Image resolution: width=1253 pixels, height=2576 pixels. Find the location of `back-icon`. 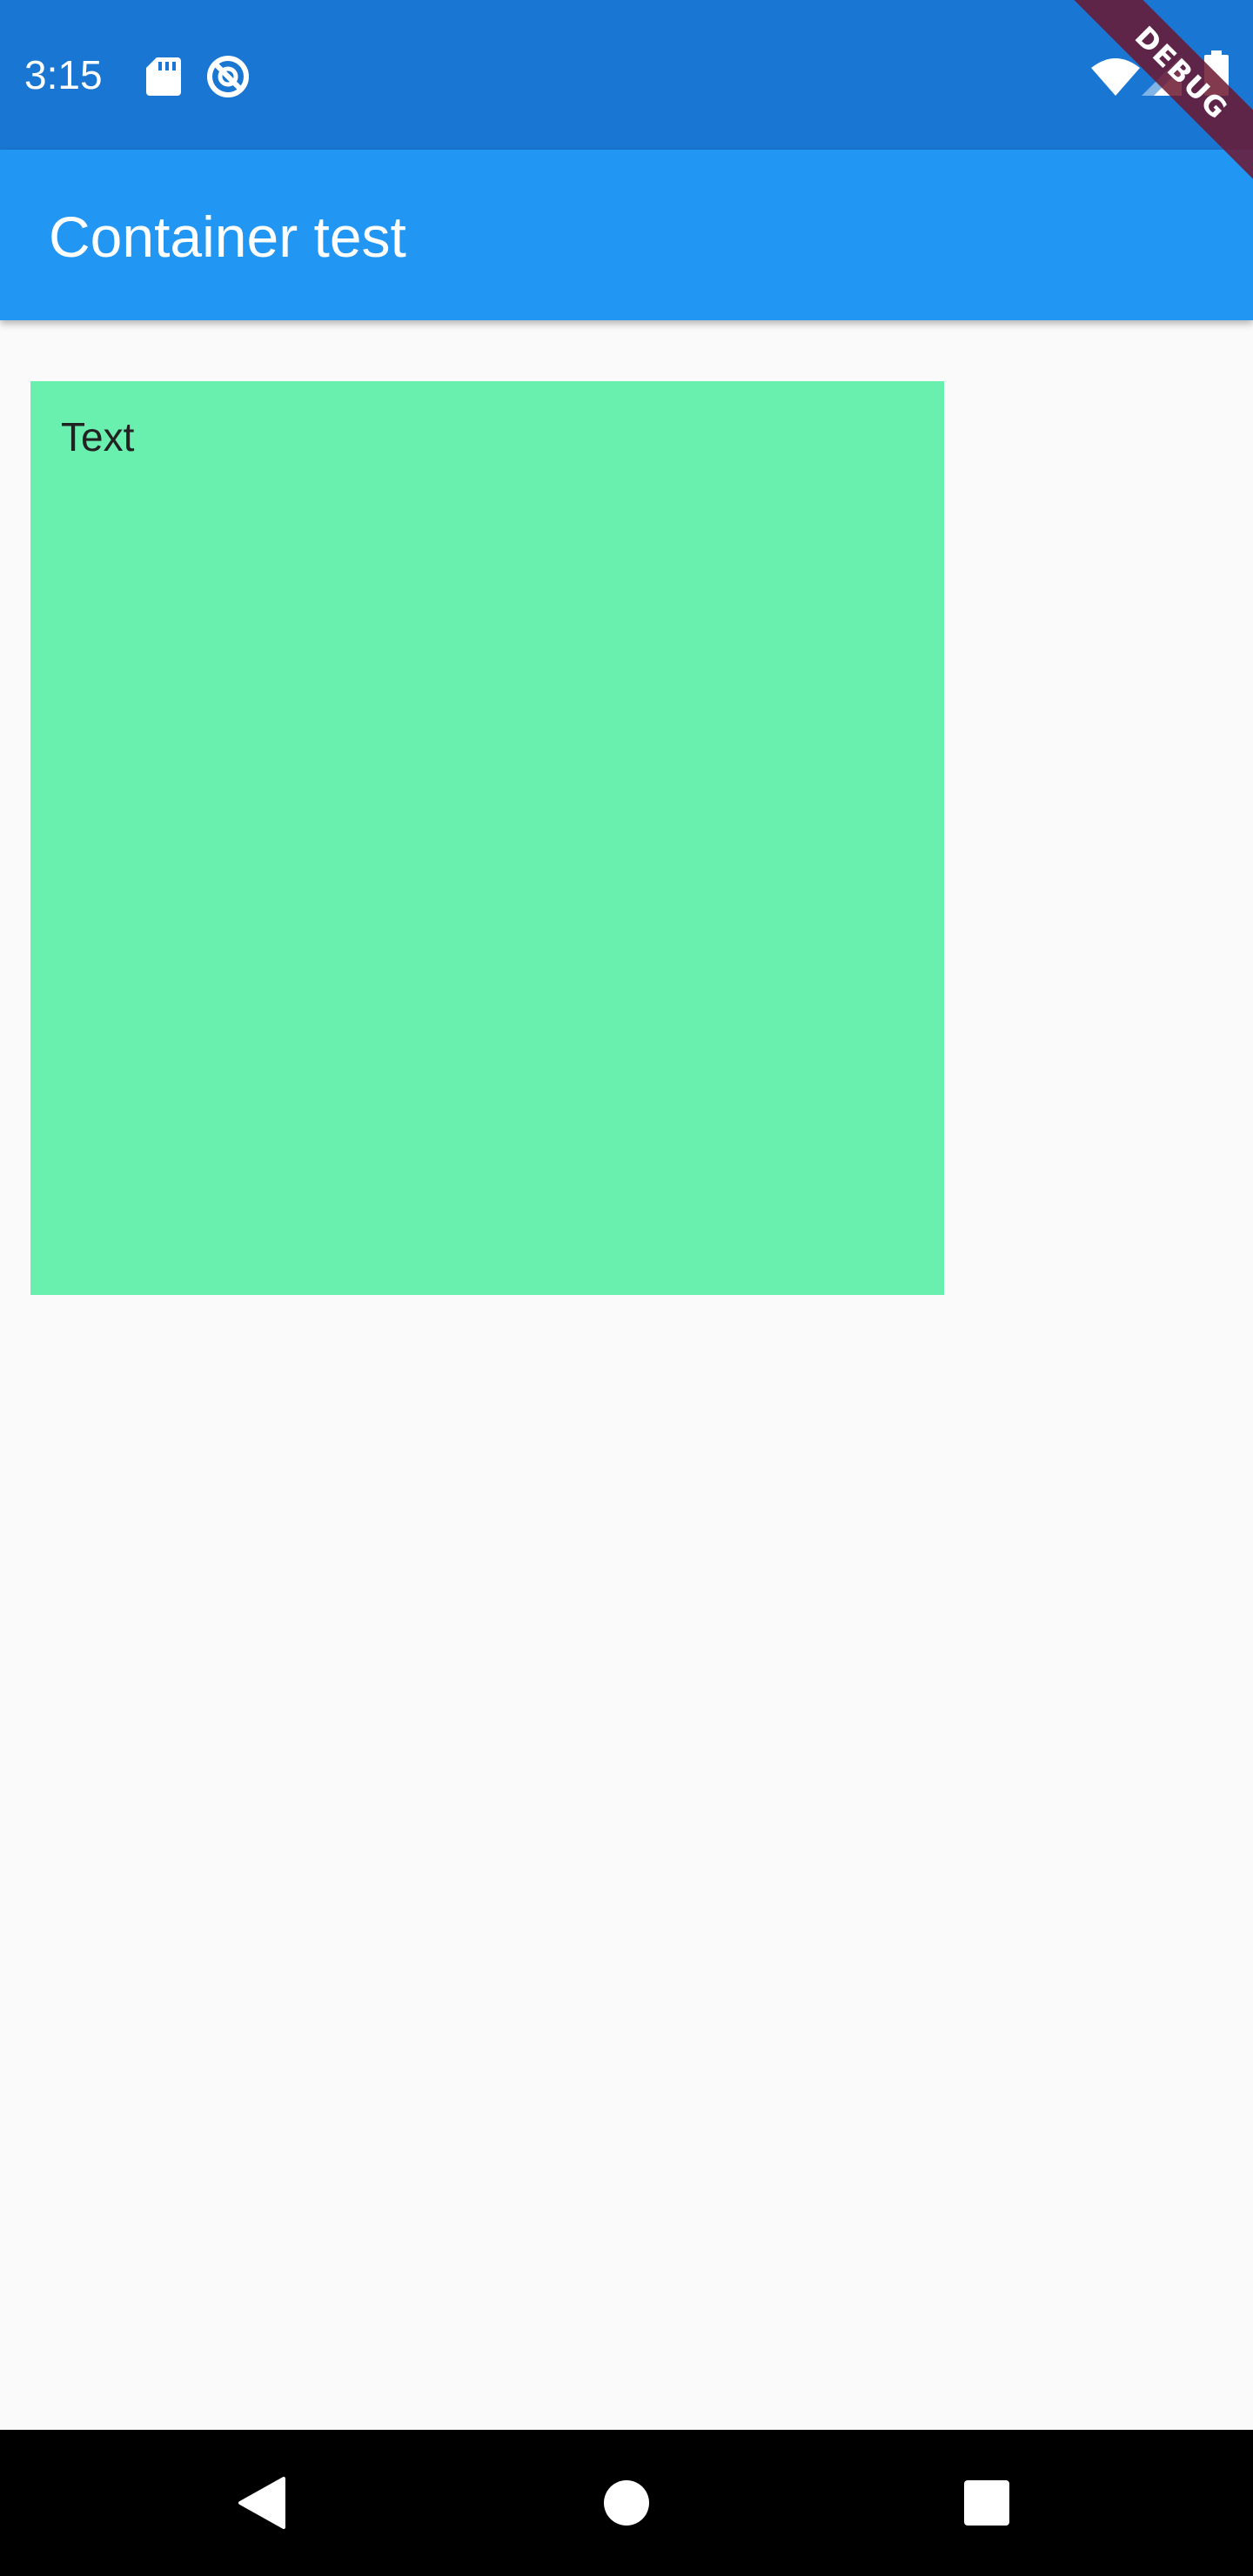

back-icon is located at coordinates (262, 2502).